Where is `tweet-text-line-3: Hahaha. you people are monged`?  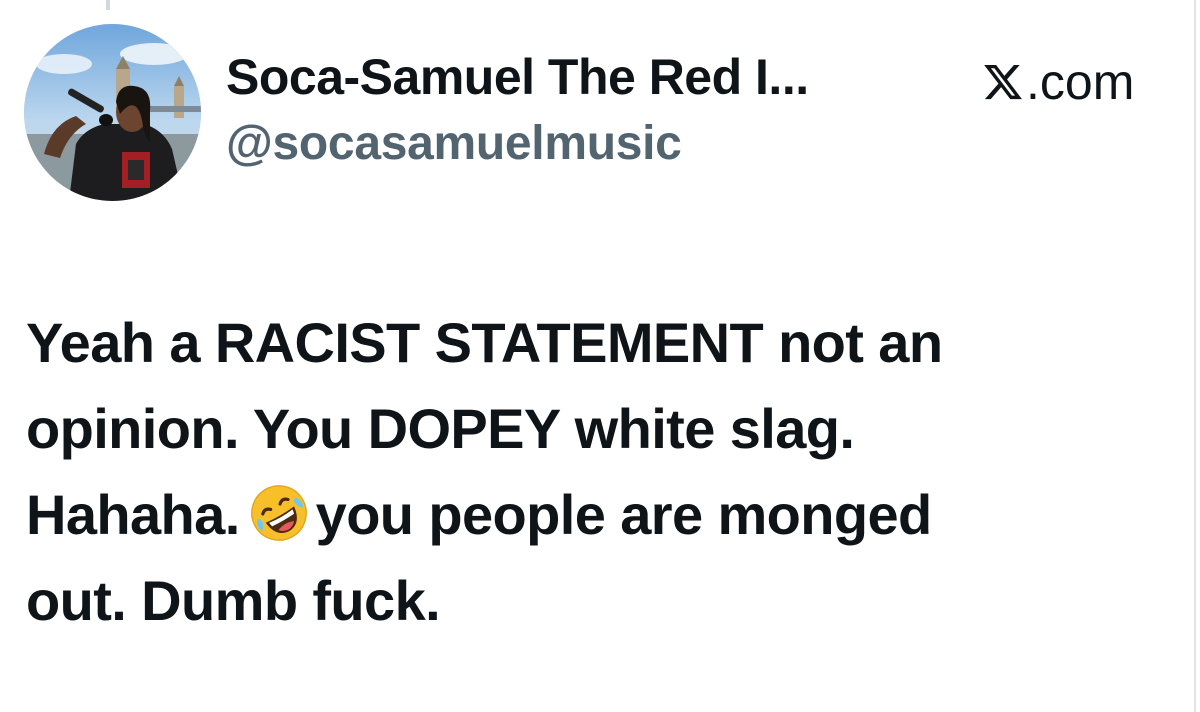
tweet-text-line-3: Hahaha. you people are monged is located at coordinates (591, 515).